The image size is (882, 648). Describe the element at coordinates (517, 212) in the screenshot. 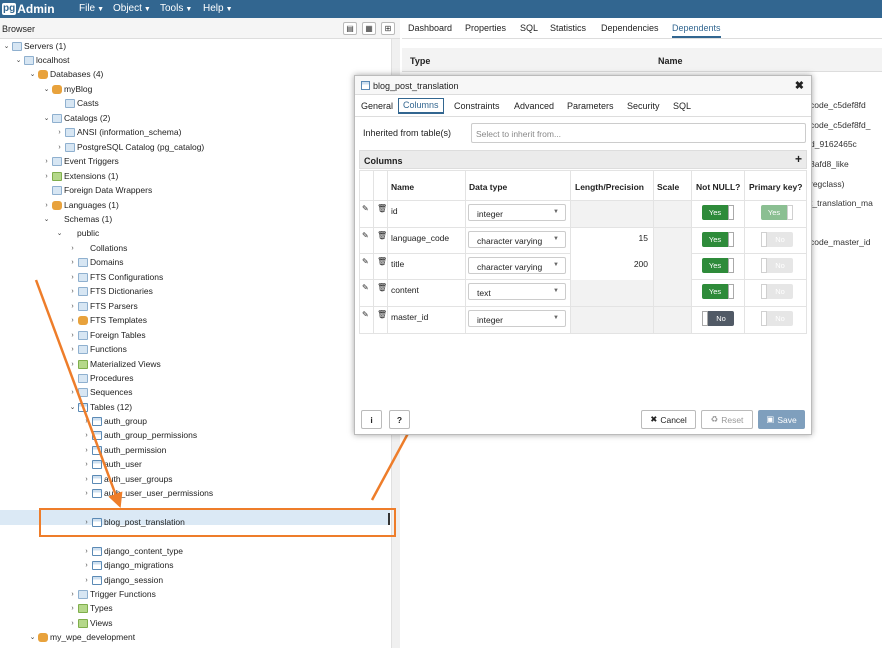

I see `data-type-select: integer ▼` at that location.